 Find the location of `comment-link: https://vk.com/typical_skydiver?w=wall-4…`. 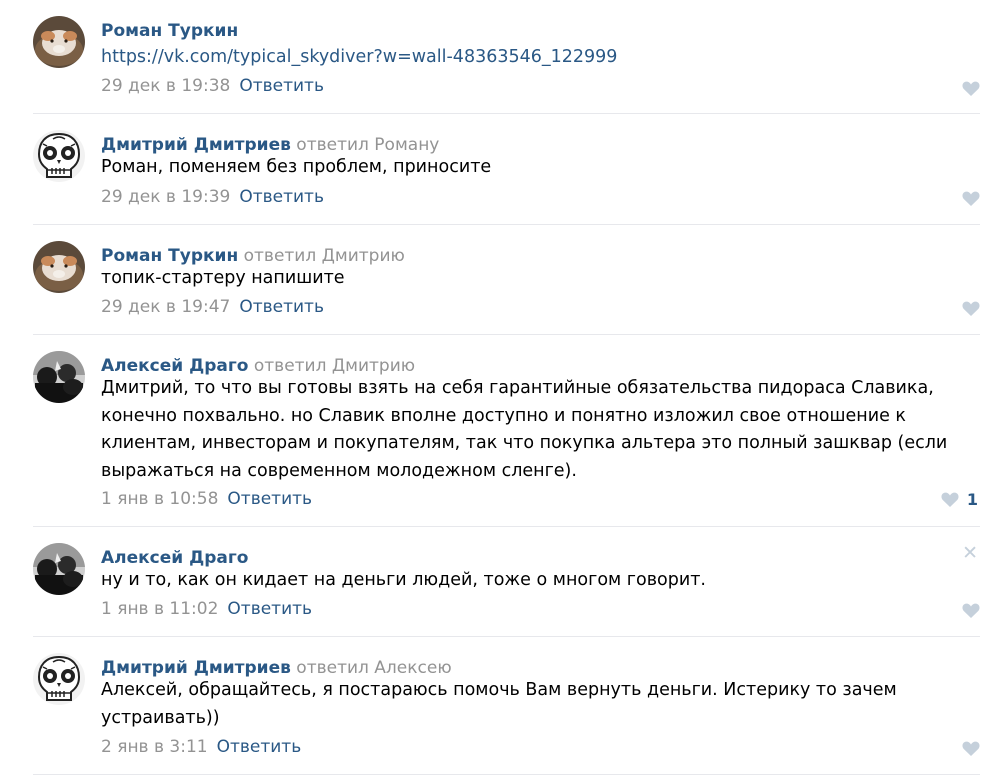

comment-link: https://vk.com/typical_skydiver?w=wall-4… is located at coordinates (535, 58).